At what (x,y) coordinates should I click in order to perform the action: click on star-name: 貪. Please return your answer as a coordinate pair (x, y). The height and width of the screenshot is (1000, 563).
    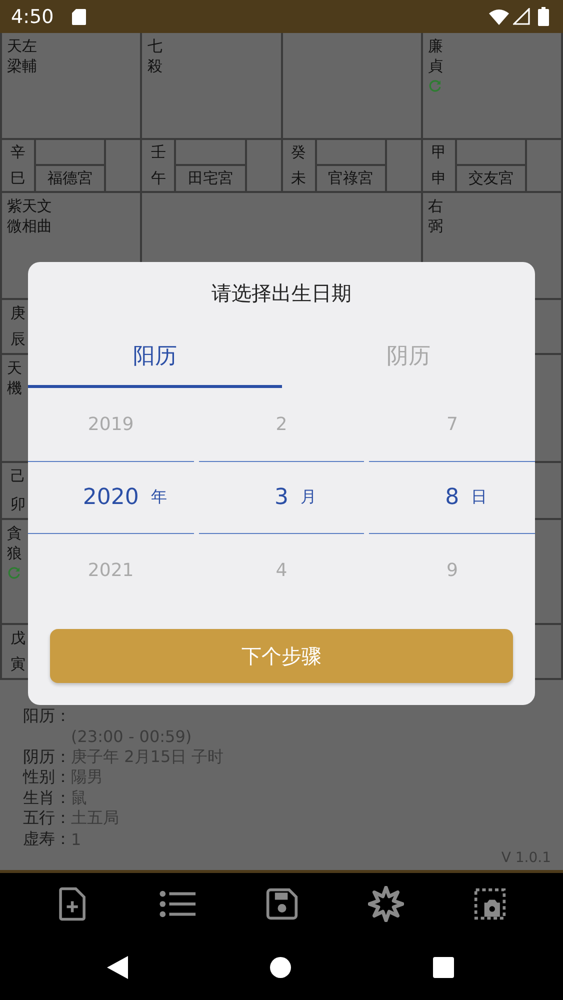
    Looking at the image, I should click on (14, 533).